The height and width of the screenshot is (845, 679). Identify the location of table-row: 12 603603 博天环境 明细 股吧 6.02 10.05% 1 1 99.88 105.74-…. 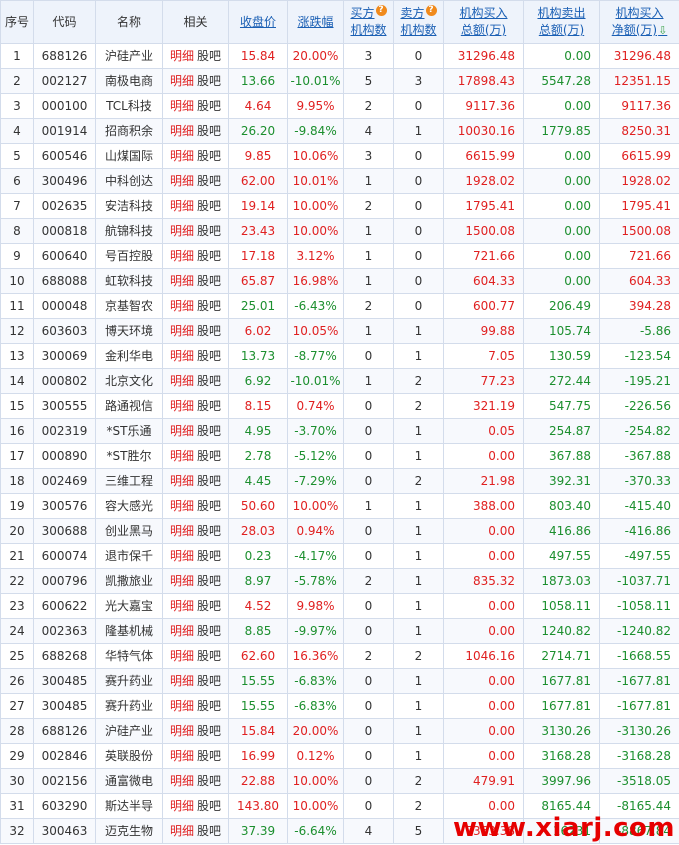
(339, 331).